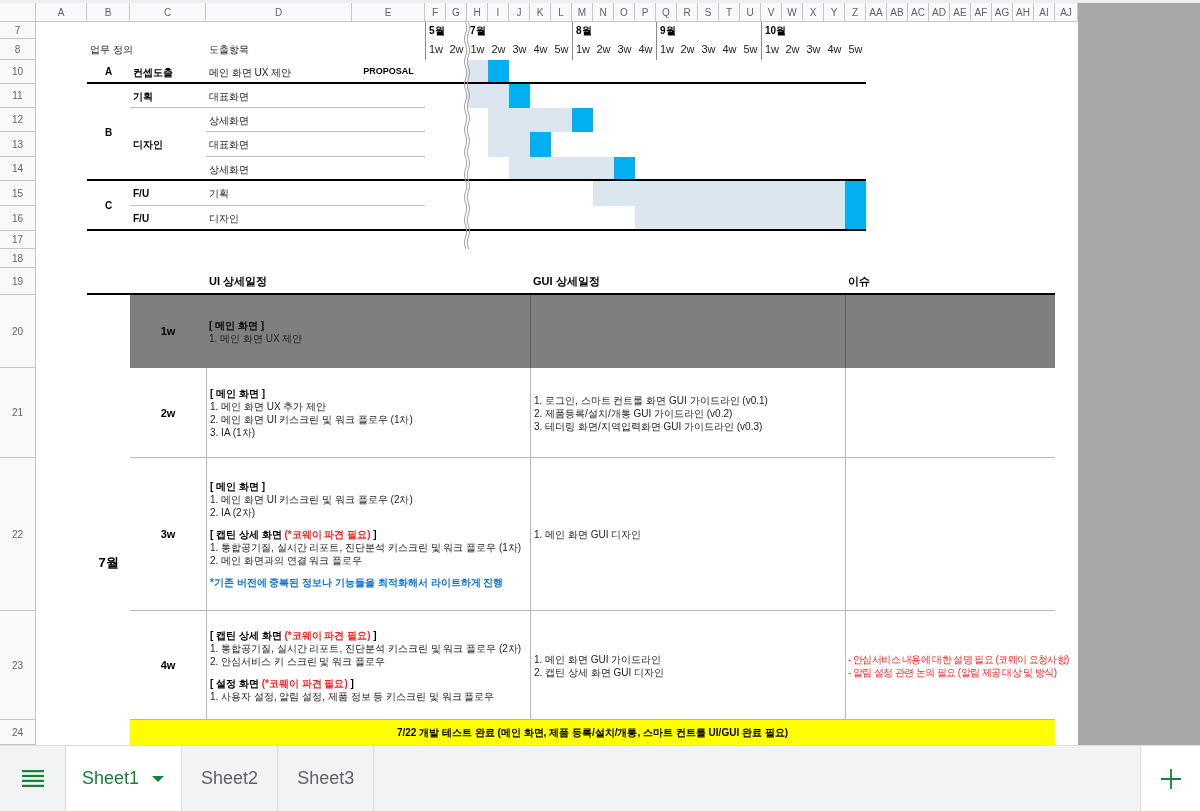 The image size is (1200, 811). Describe the element at coordinates (124, 778) in the screenshot. I see `sheet-tab: Sheet1` at that location.